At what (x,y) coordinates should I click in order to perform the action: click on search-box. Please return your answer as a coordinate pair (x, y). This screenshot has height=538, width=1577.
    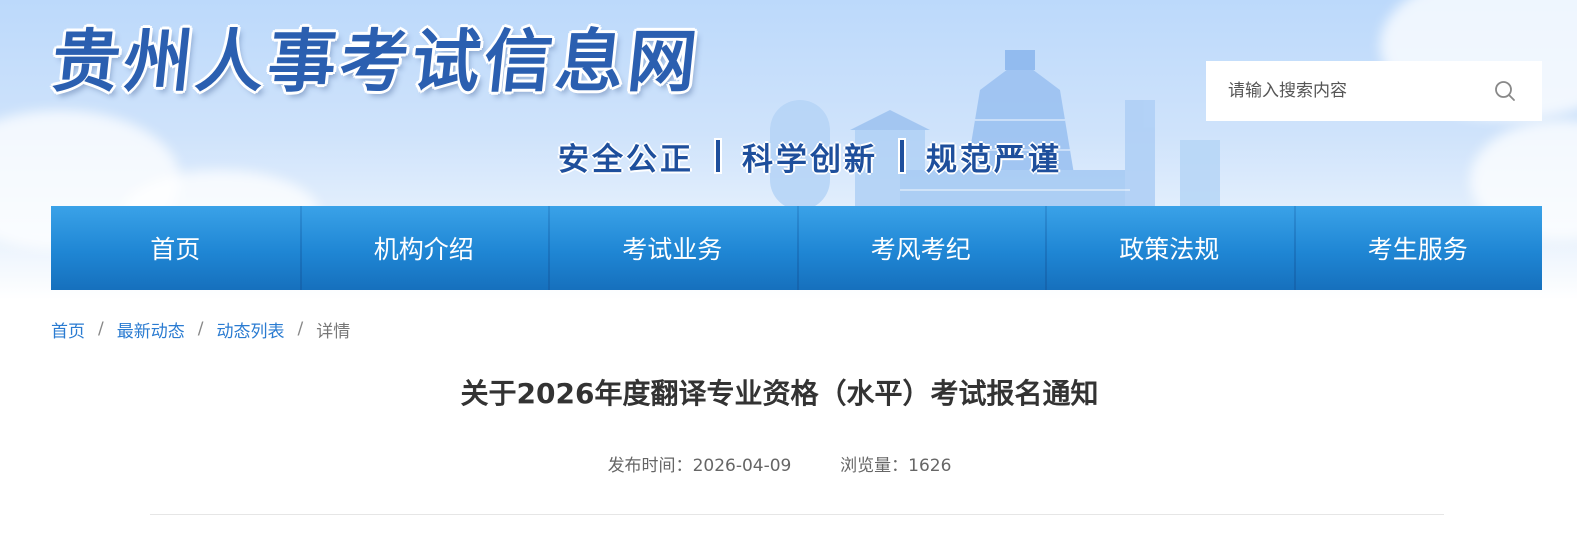
    Looking at the image, I should click on (1374, 91).